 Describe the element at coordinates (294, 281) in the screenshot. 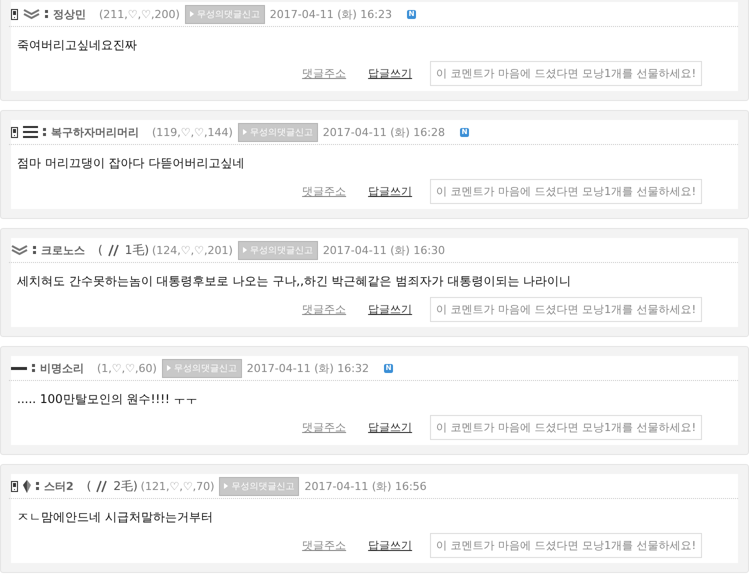

I see `comment-text: 세치혀도 간수못하는놈이 대통령후보로 나오는 구나,,하긴 박근혜같은 범죄자가 대통령이되는 나라이니` at that location.